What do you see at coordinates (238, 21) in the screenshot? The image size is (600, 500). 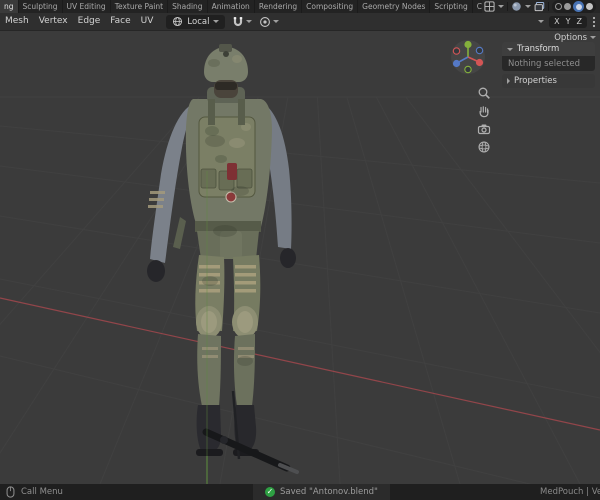 I see `snap-magnet-icon` at bounding box center [238, 21].